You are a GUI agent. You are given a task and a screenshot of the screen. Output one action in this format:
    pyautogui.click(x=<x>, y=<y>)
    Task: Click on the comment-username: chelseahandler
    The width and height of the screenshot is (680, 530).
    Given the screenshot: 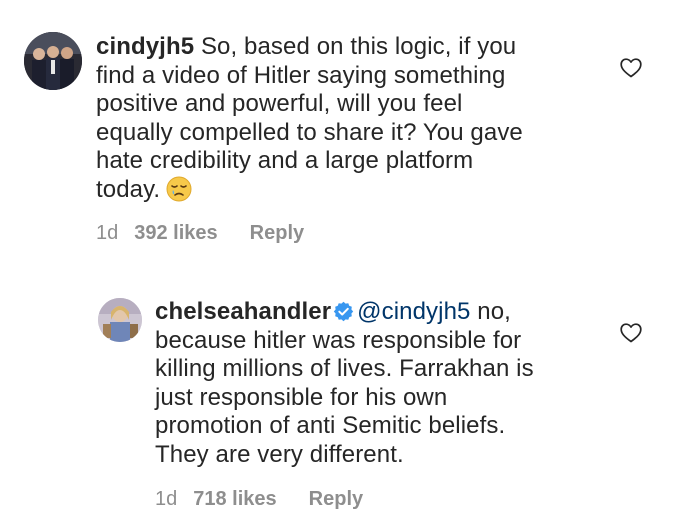 What is the action you would take?
    pyautogui.click(x=243, y=311)
    